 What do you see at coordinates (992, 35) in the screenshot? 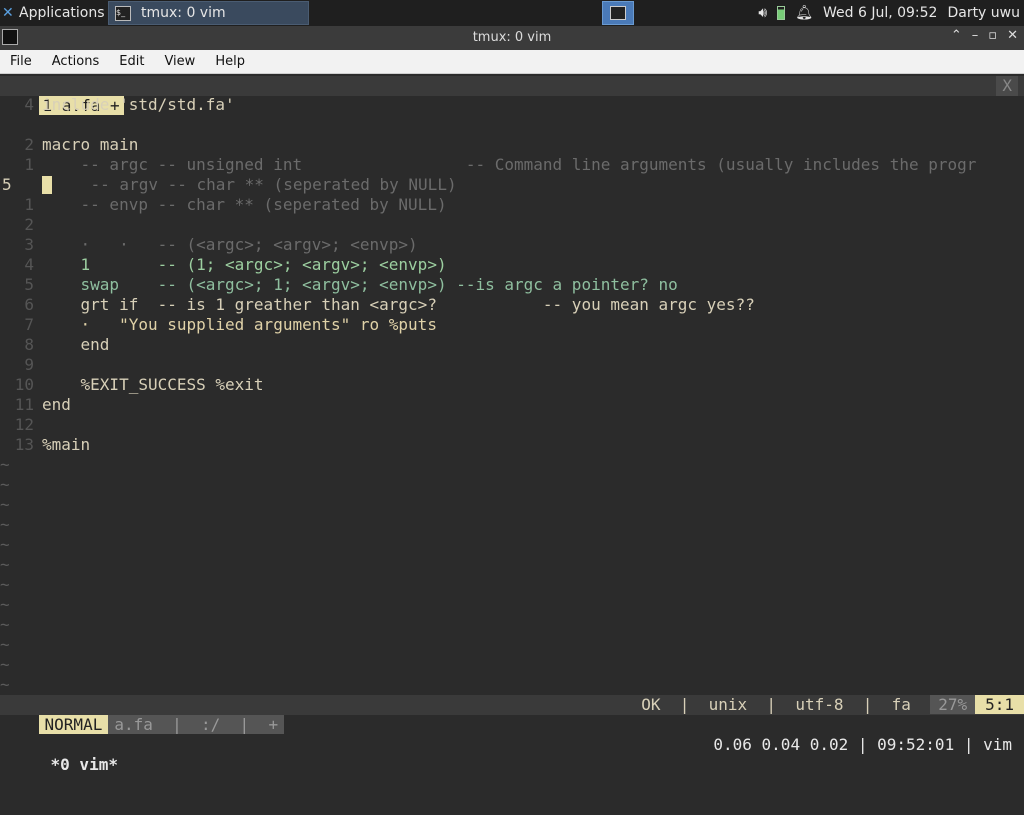
I see `maximize-button: ▫` at bounding box center [992, 35].